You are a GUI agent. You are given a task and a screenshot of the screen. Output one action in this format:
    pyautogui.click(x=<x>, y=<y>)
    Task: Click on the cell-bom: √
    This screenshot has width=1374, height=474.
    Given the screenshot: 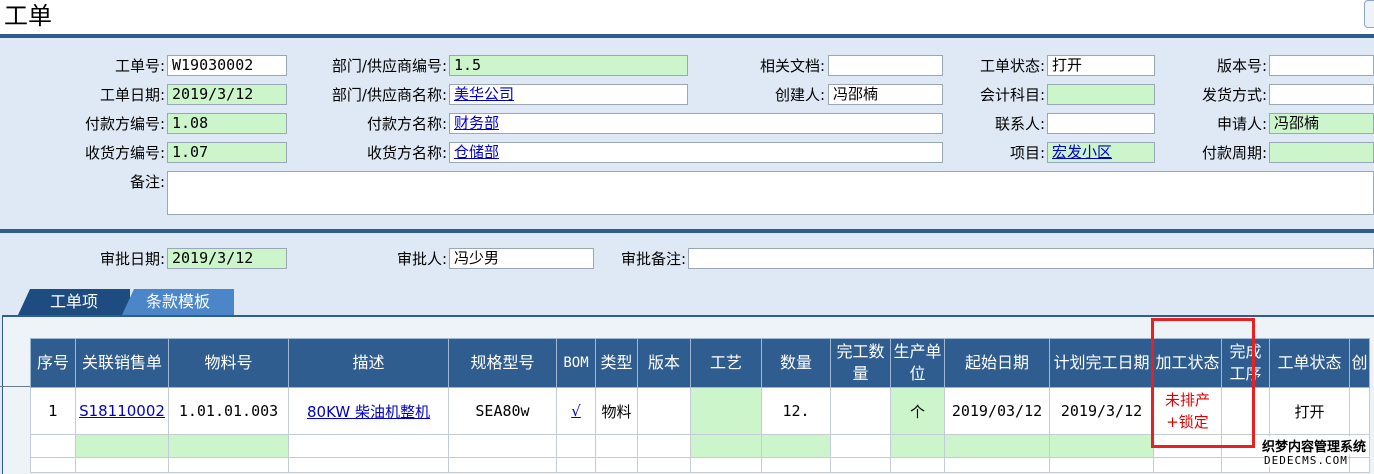 What is the action you would take?
    pyautogui.click(x=576, y=411)
    